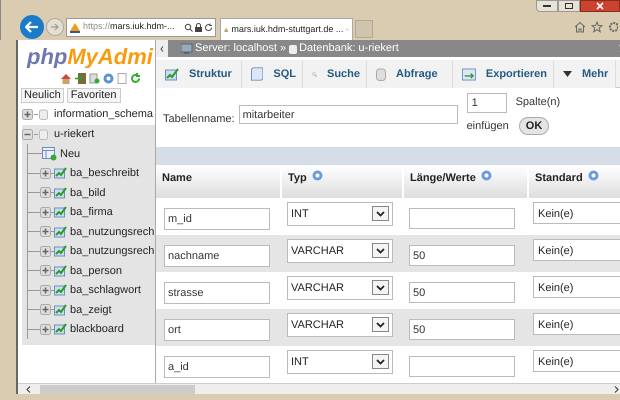 The image size is (620, 400). I want to click on table-item: blackboard, so click(97, 329).